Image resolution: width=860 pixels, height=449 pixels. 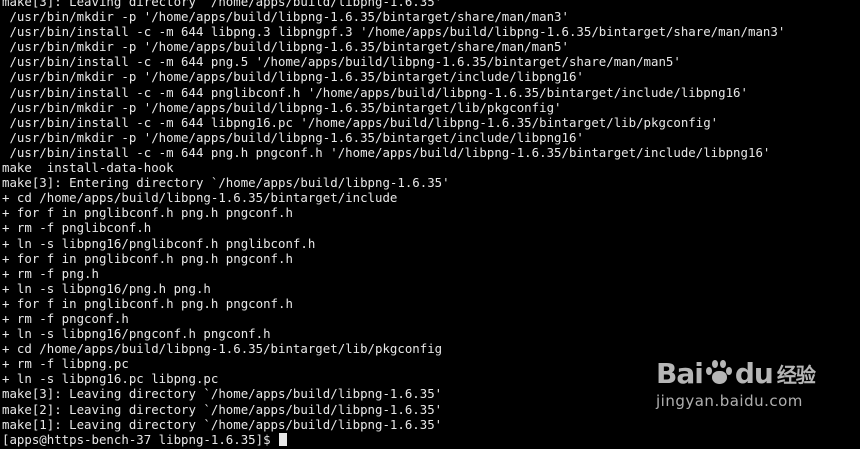 I want to click on watermark-site-url: jingyan.baidu.com, so click(x=729, y=401).